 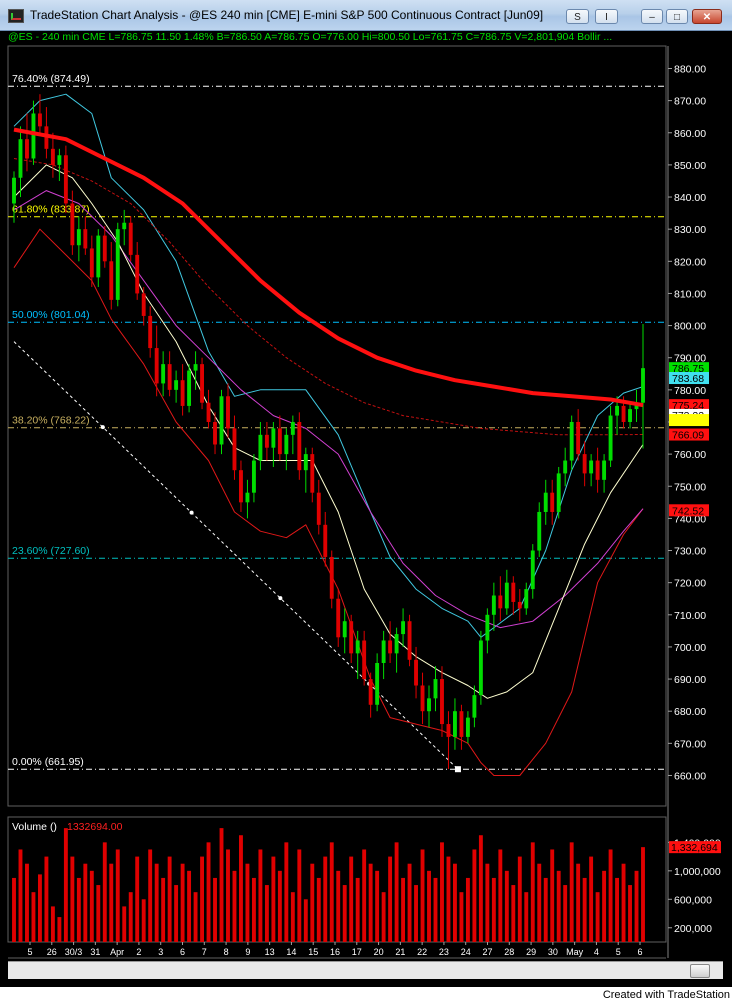 I want to click on trendline-point, so click(x=191, y=512).